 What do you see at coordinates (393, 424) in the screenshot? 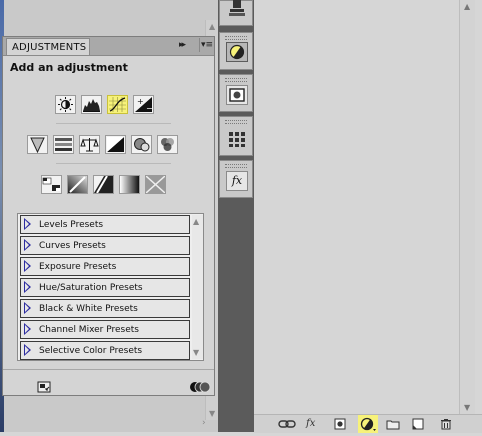
I see `new-group-icon` at bounding box center [393, 424].